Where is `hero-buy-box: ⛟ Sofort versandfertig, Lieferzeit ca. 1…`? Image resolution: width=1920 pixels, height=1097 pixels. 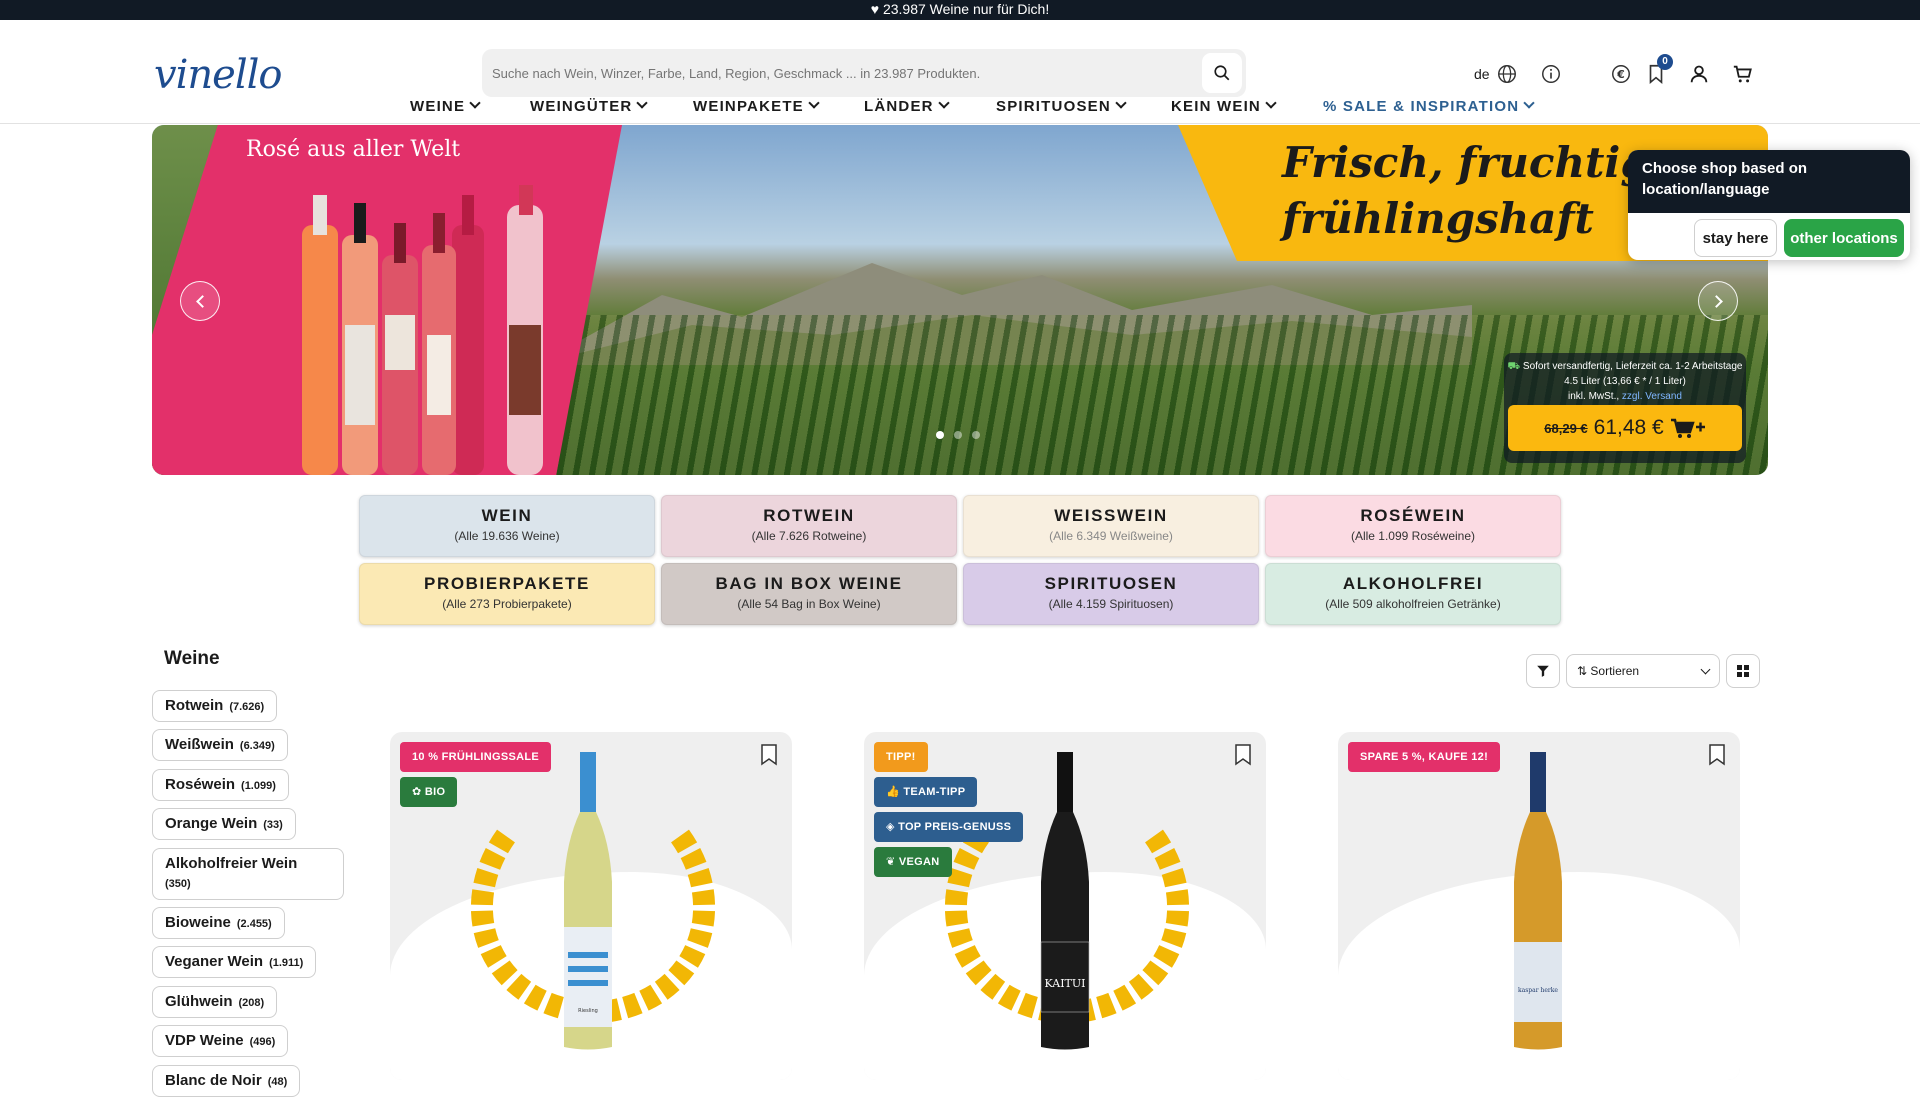 hero-buy-box: ⛟ Sofort versandfertig, Lieferzeit ca. 1… is located at coordinates (1625, 408).